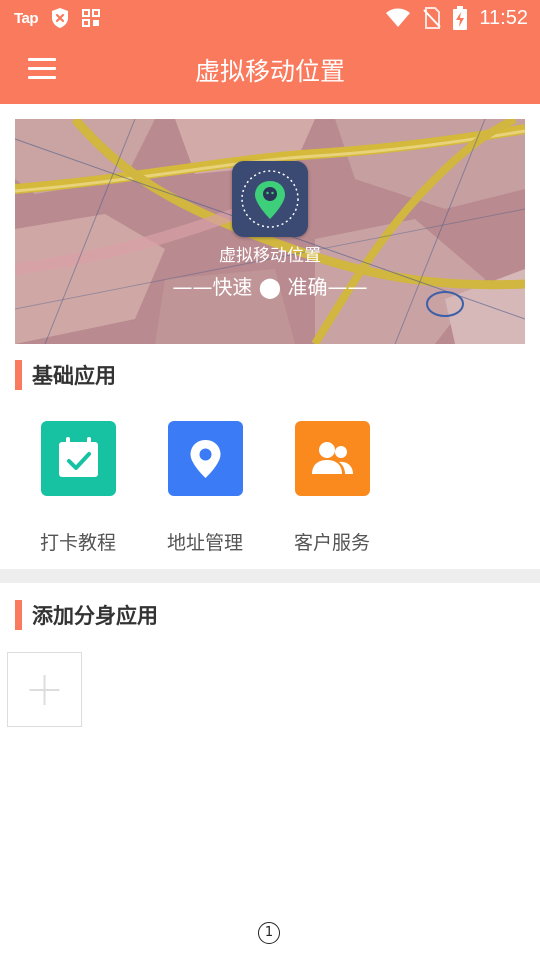 The image size is (540, 960). I want to click on location-pin-logo-icon, so click(270, 199).